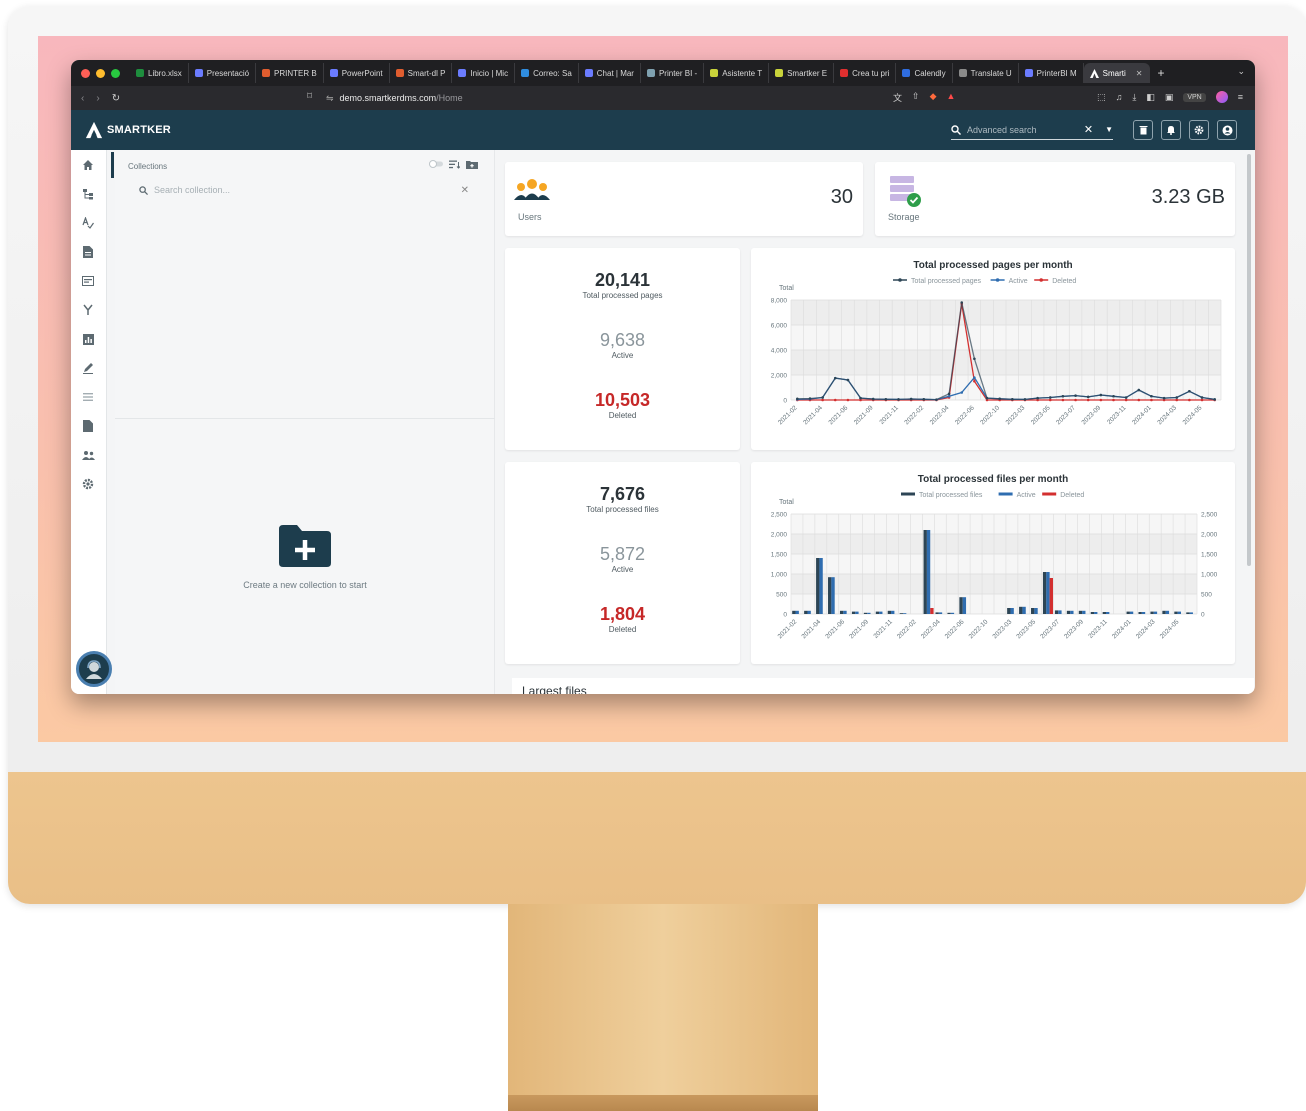 The width and height of the screenshot is (1306, 1111). Describe the element at coordinates (1221, 97) in the screenshot. I see `profile-avatar-icon` at that location.